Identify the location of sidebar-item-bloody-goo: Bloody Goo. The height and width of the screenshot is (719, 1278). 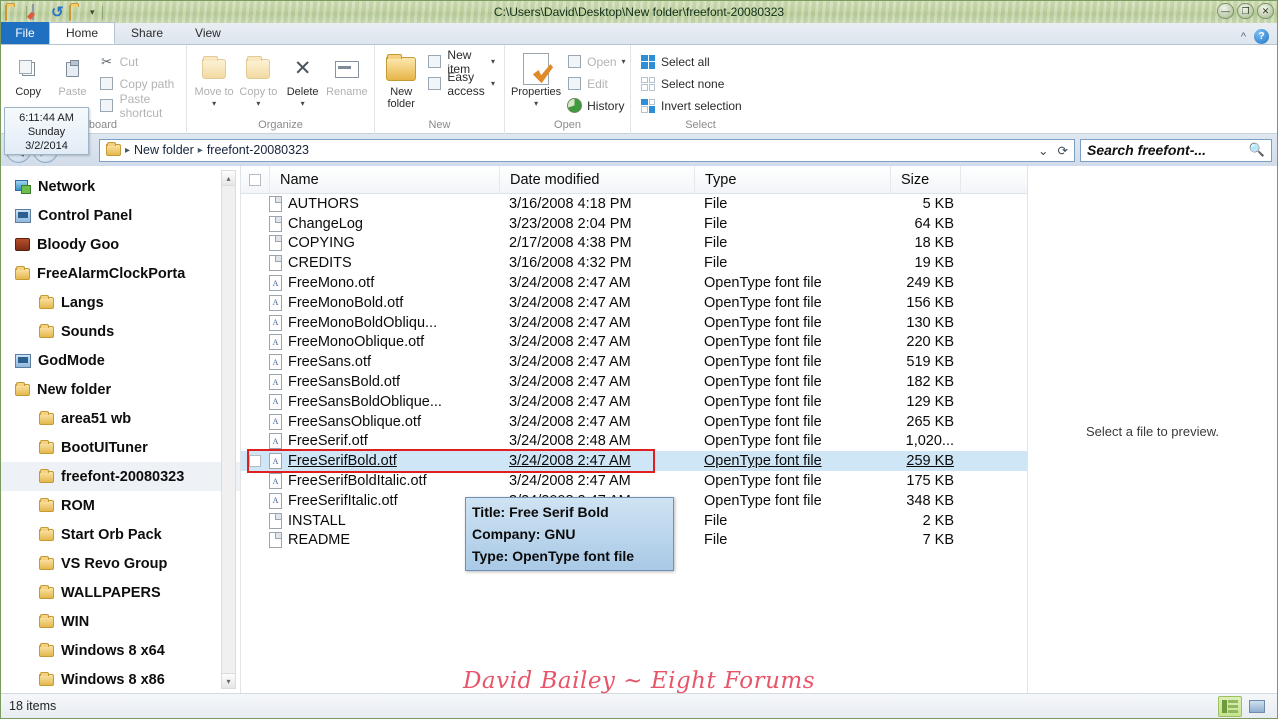
(120, 244).